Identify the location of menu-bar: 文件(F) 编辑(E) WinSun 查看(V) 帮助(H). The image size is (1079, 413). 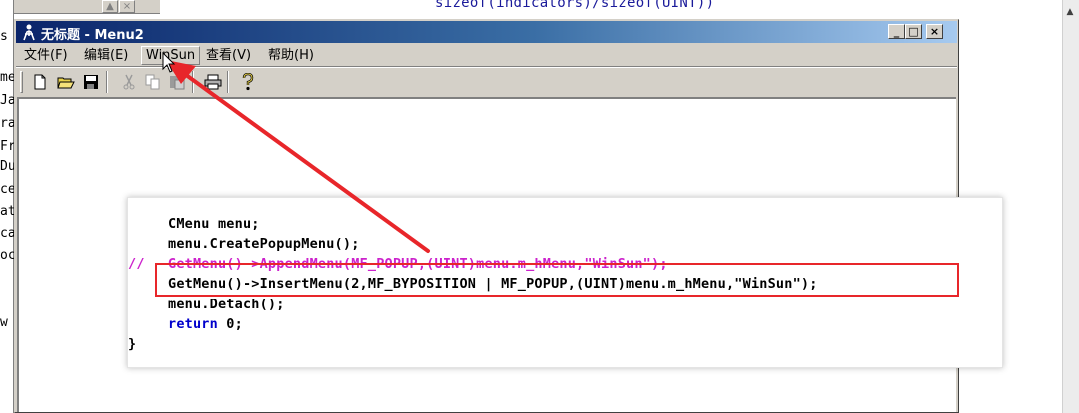
(486, 55).